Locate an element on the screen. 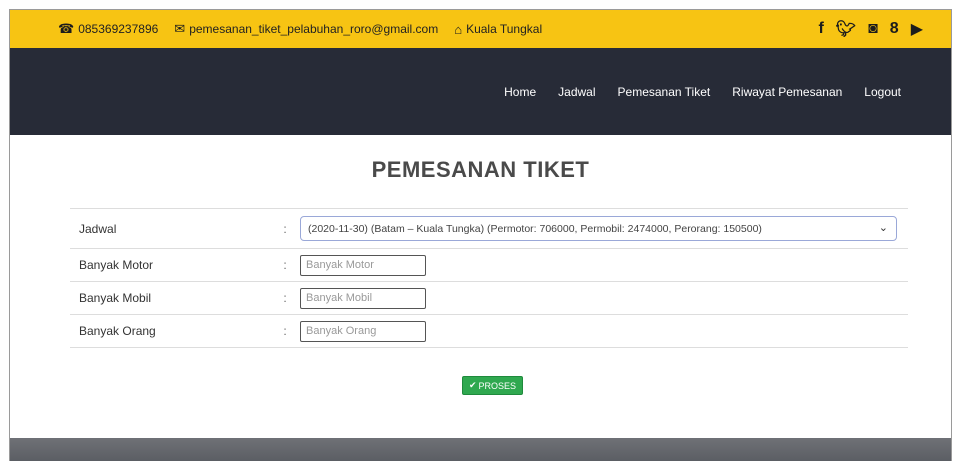  google-plus-icon: 8 is located at coordinates (894, 29).